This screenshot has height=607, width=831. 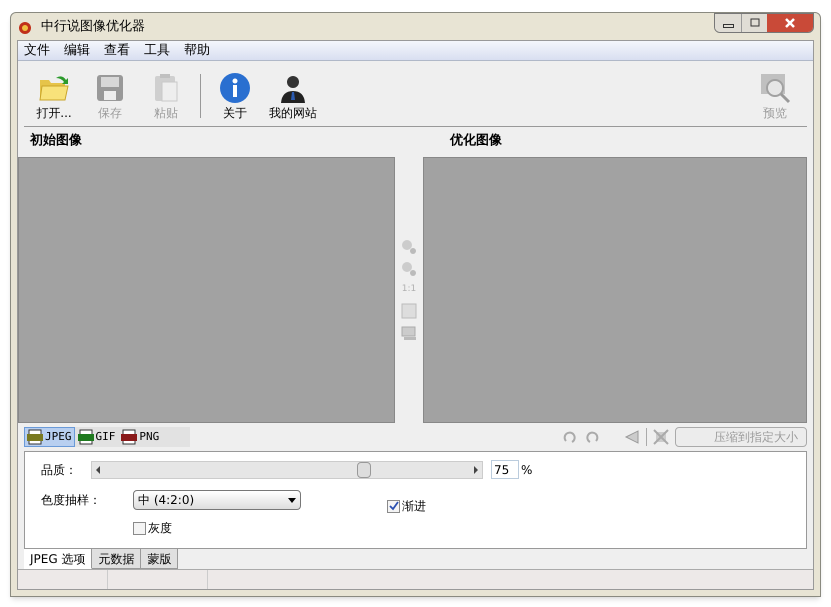 What do you see at coordinates (235, 88) in the screenshot?
I see `info-icon` at bounding box center [235, 88].